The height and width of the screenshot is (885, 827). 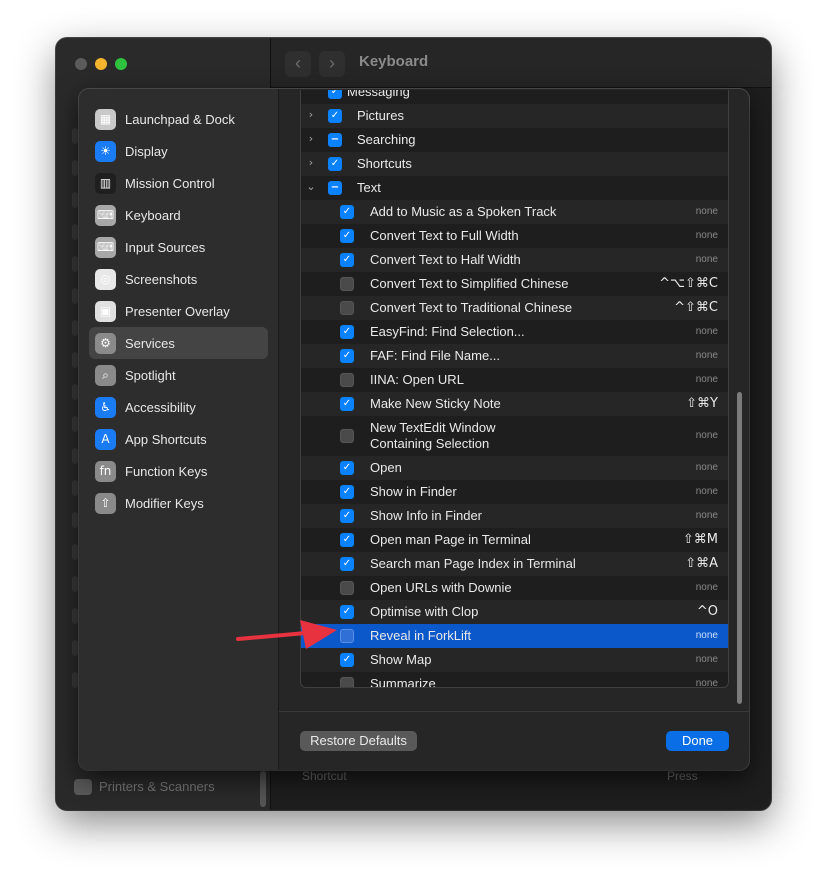 What do you see at coordinates (696, 307) in the screenshot?
I see `shortcut-value: ^⇧⌘C` at bounding box center [696, 307].